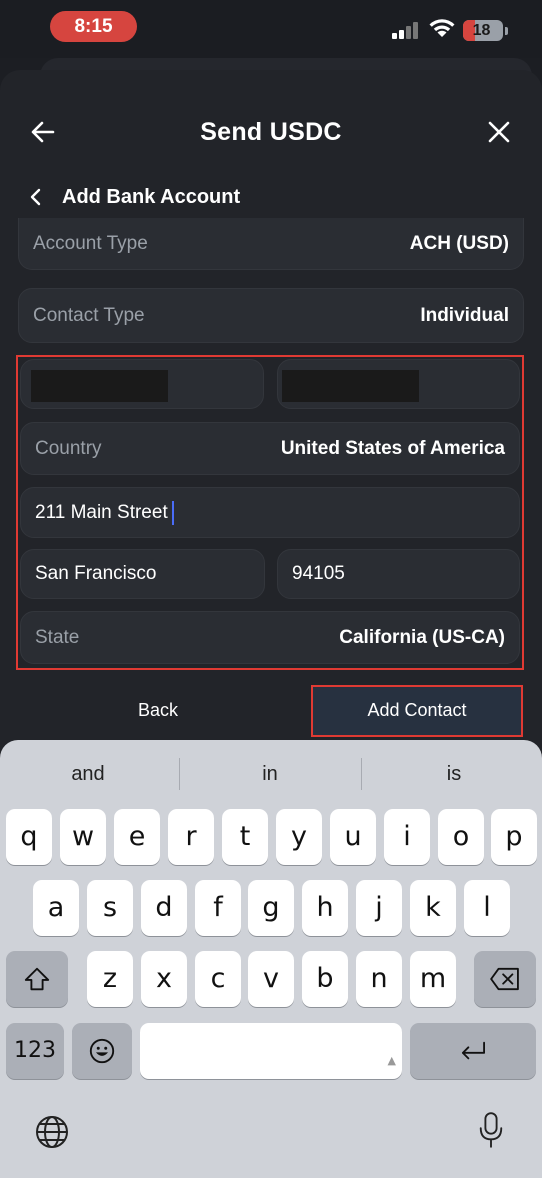 The height and width of the screenshot is (1178, 542). I want to click on key-o: o, so click(461, 837).